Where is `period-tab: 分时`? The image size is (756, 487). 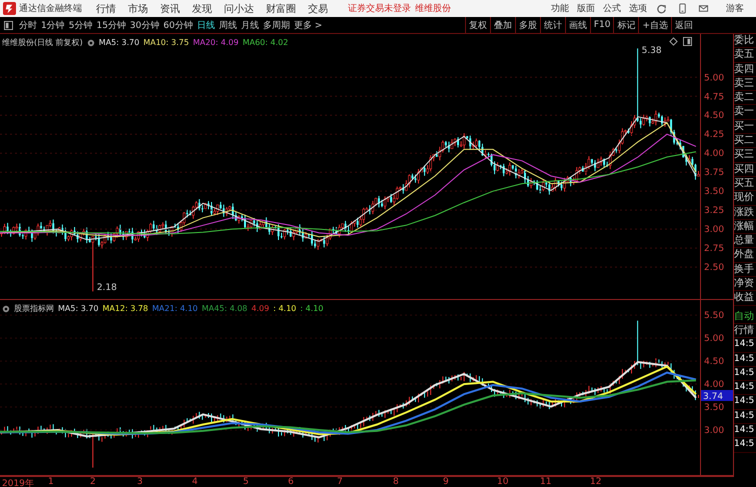 period-tab: 分时 is located at coordinates (28, 25).